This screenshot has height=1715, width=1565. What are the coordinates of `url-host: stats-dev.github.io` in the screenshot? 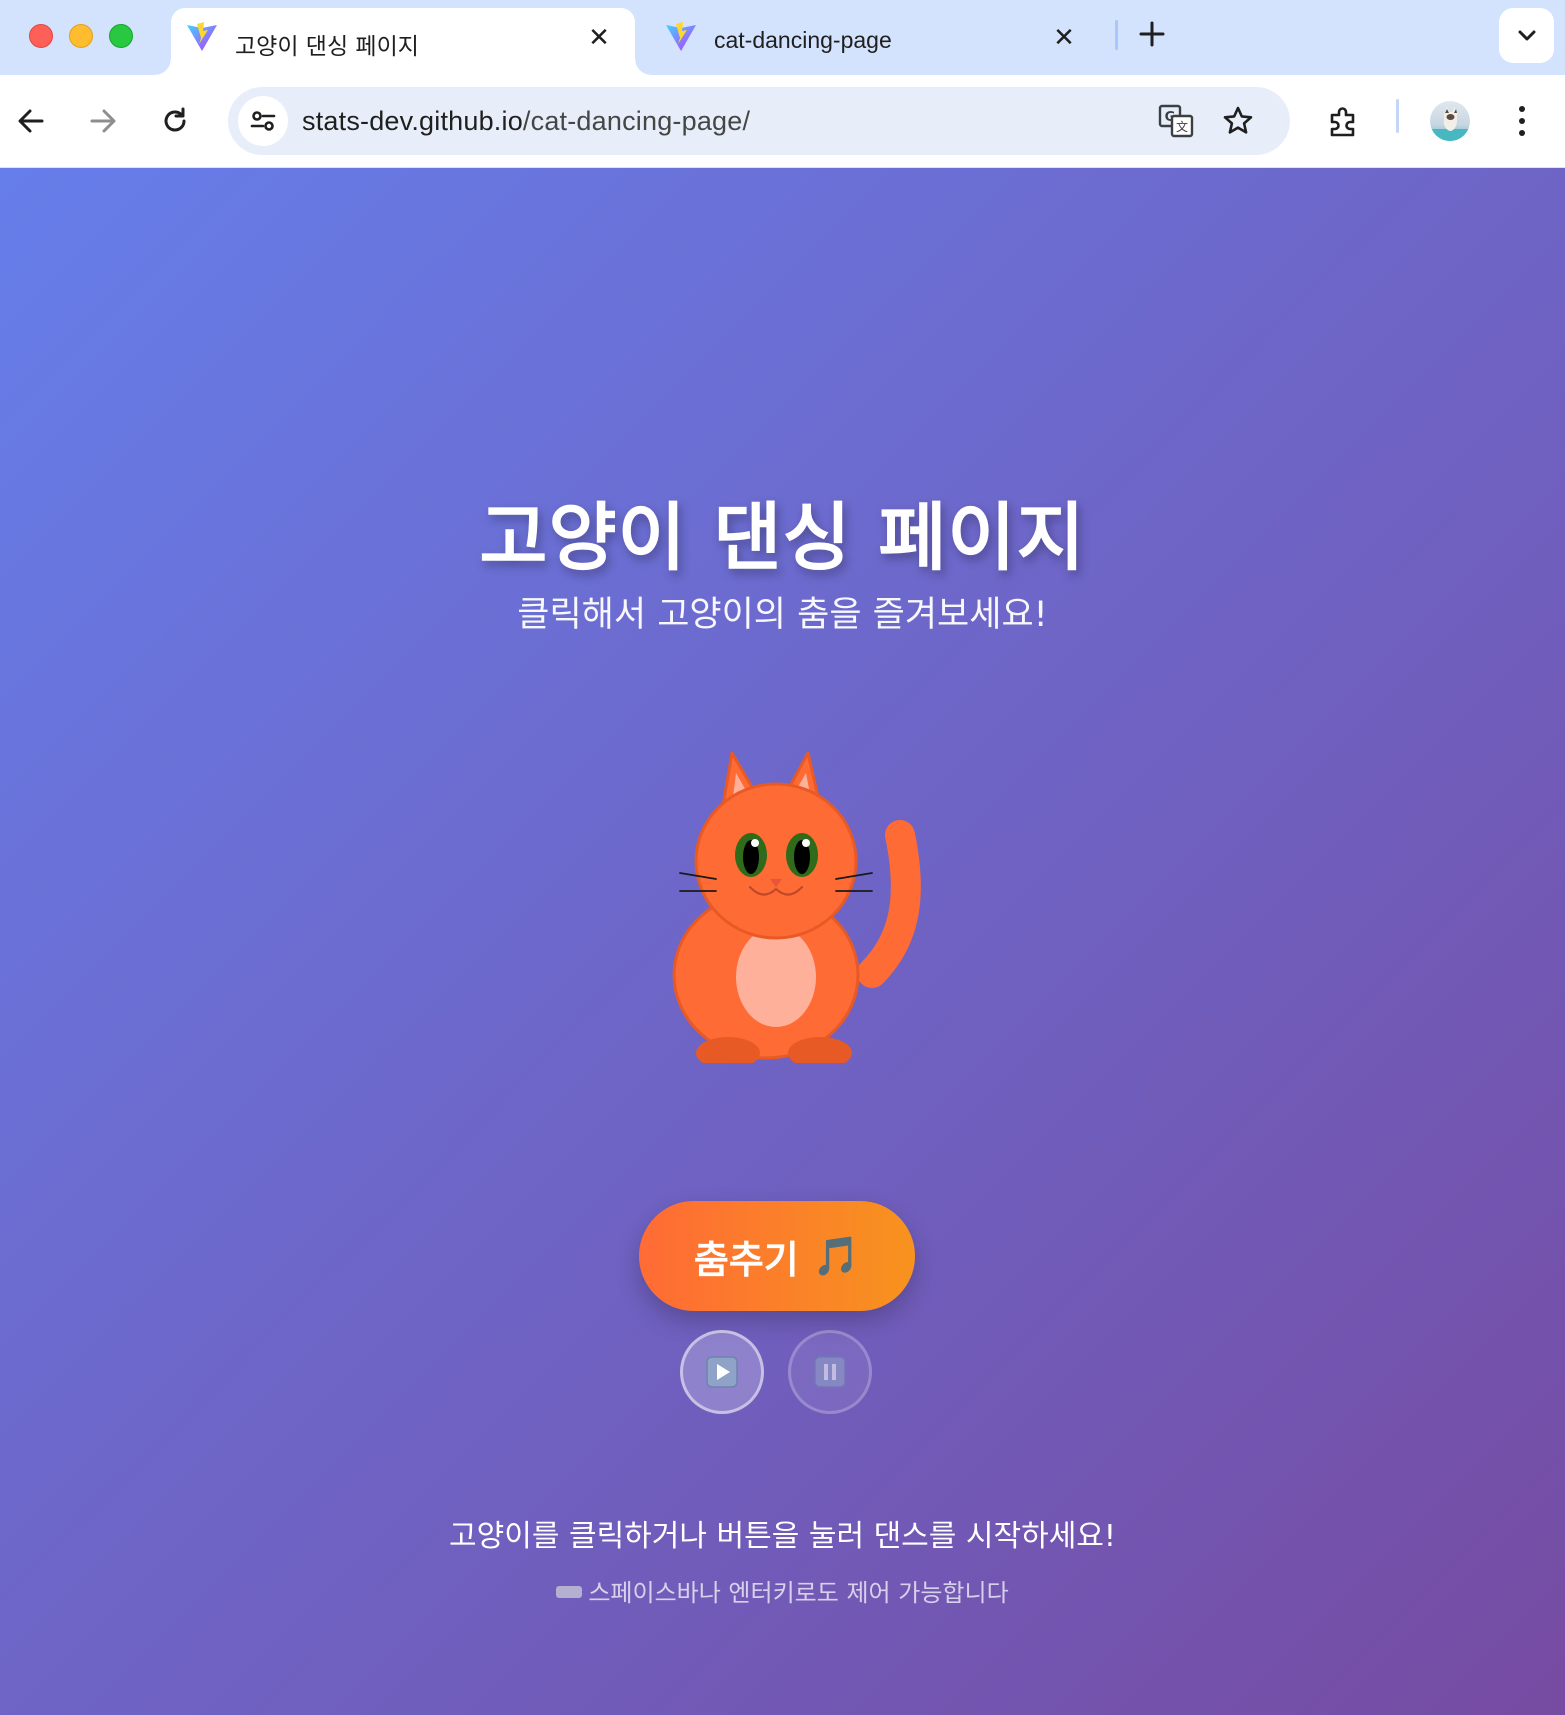 It's located at (412, 121).